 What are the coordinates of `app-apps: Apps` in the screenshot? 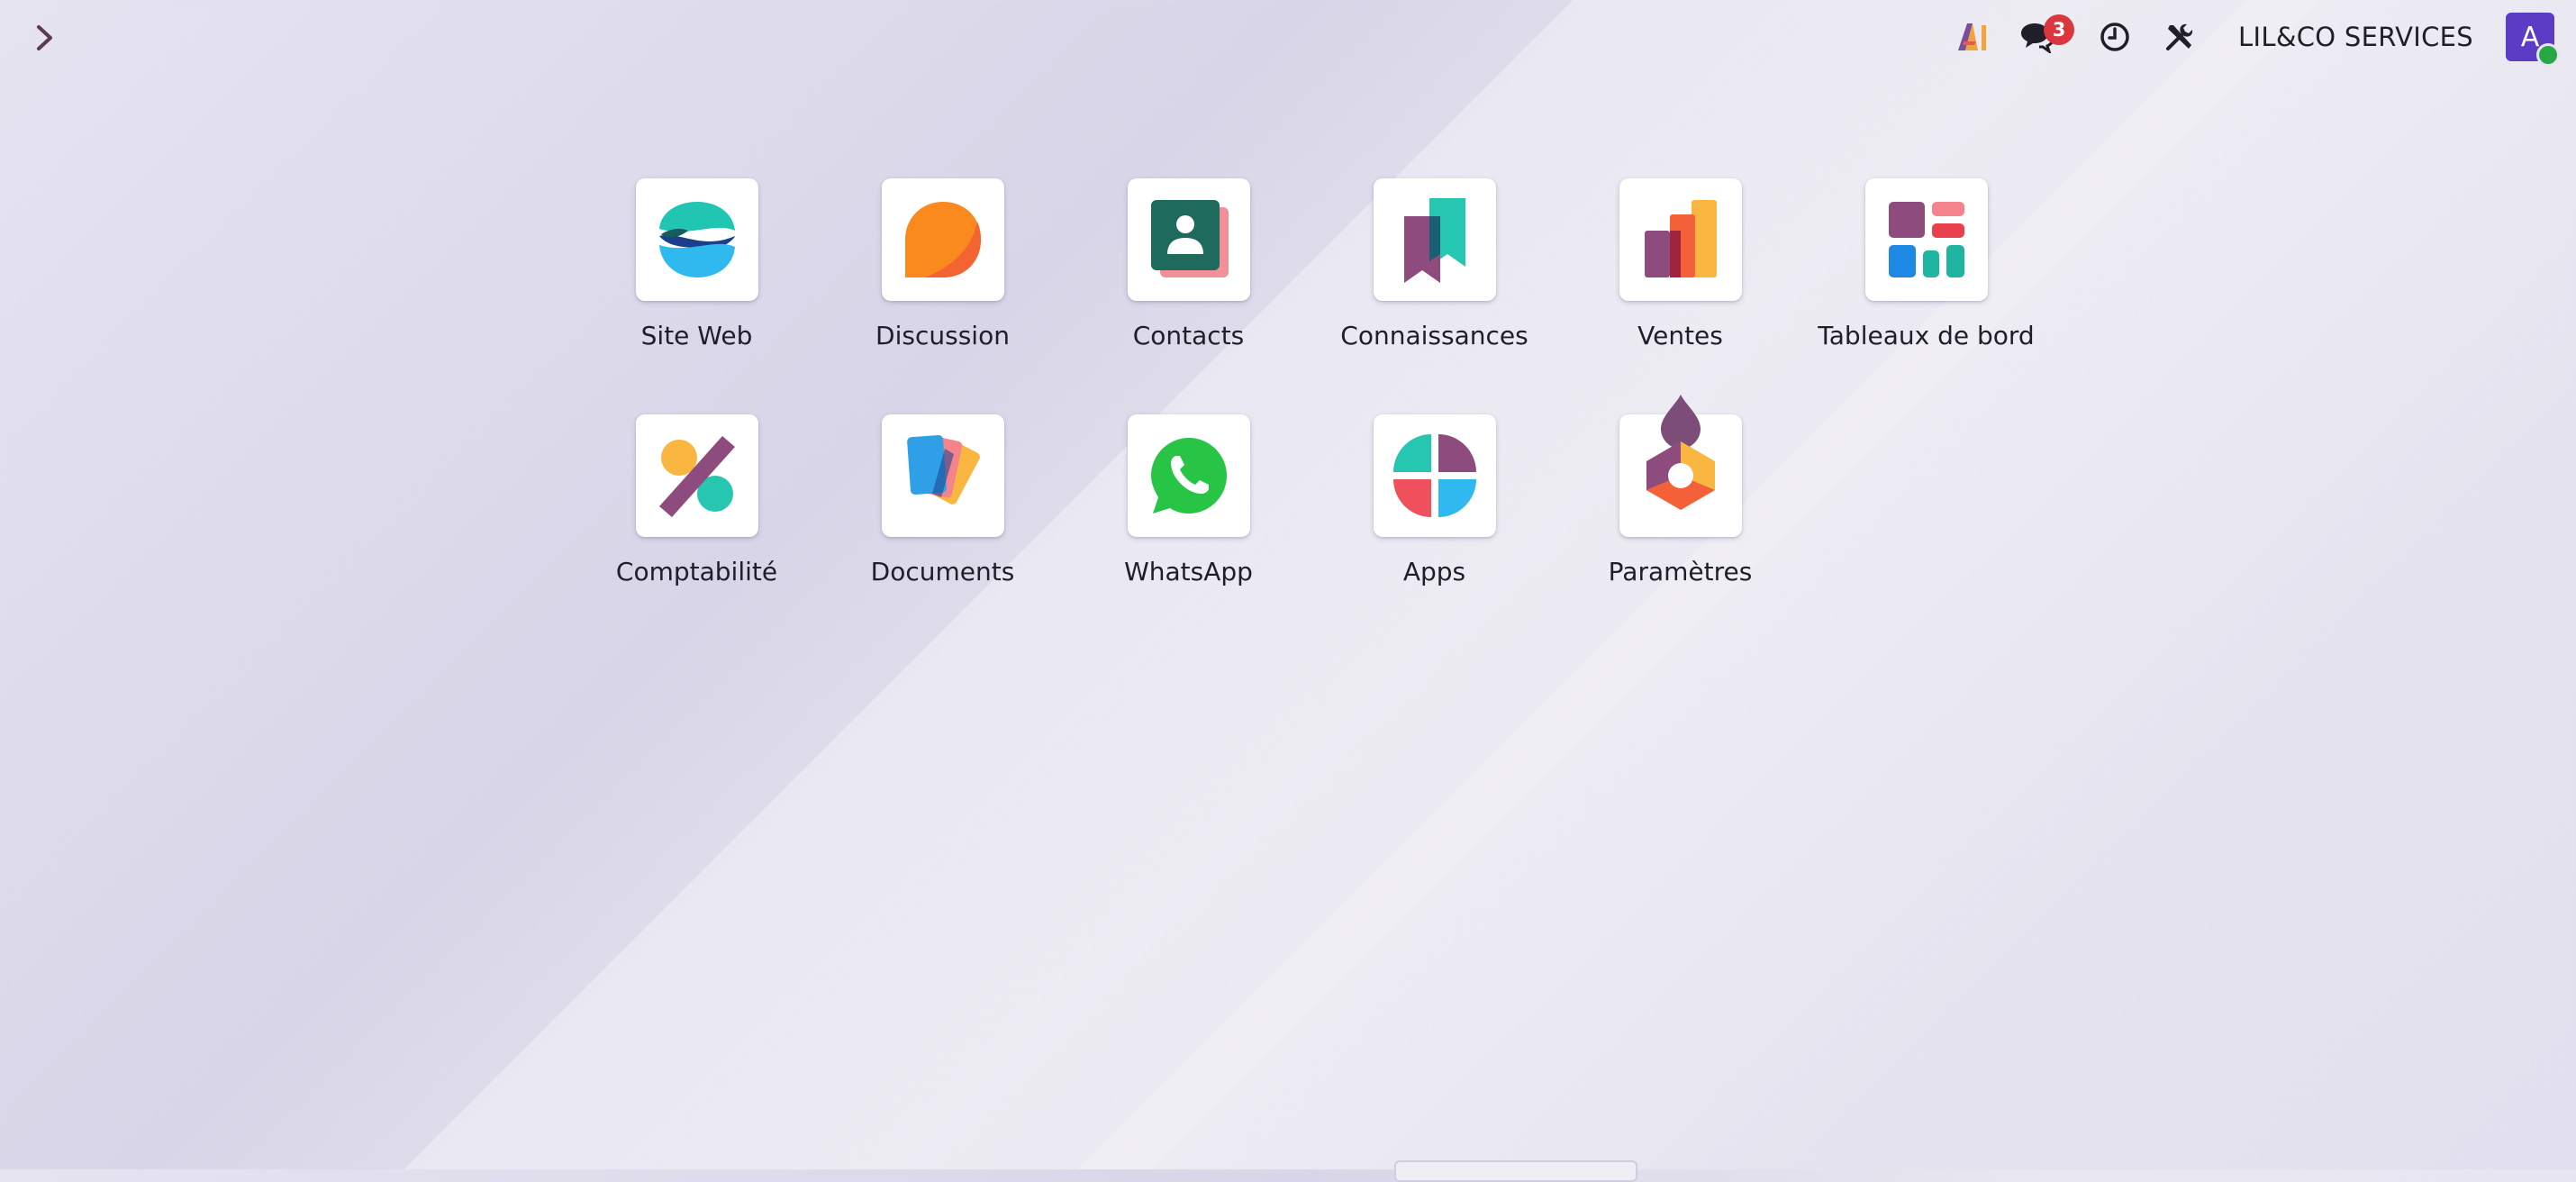 It's located at (1434, 532).